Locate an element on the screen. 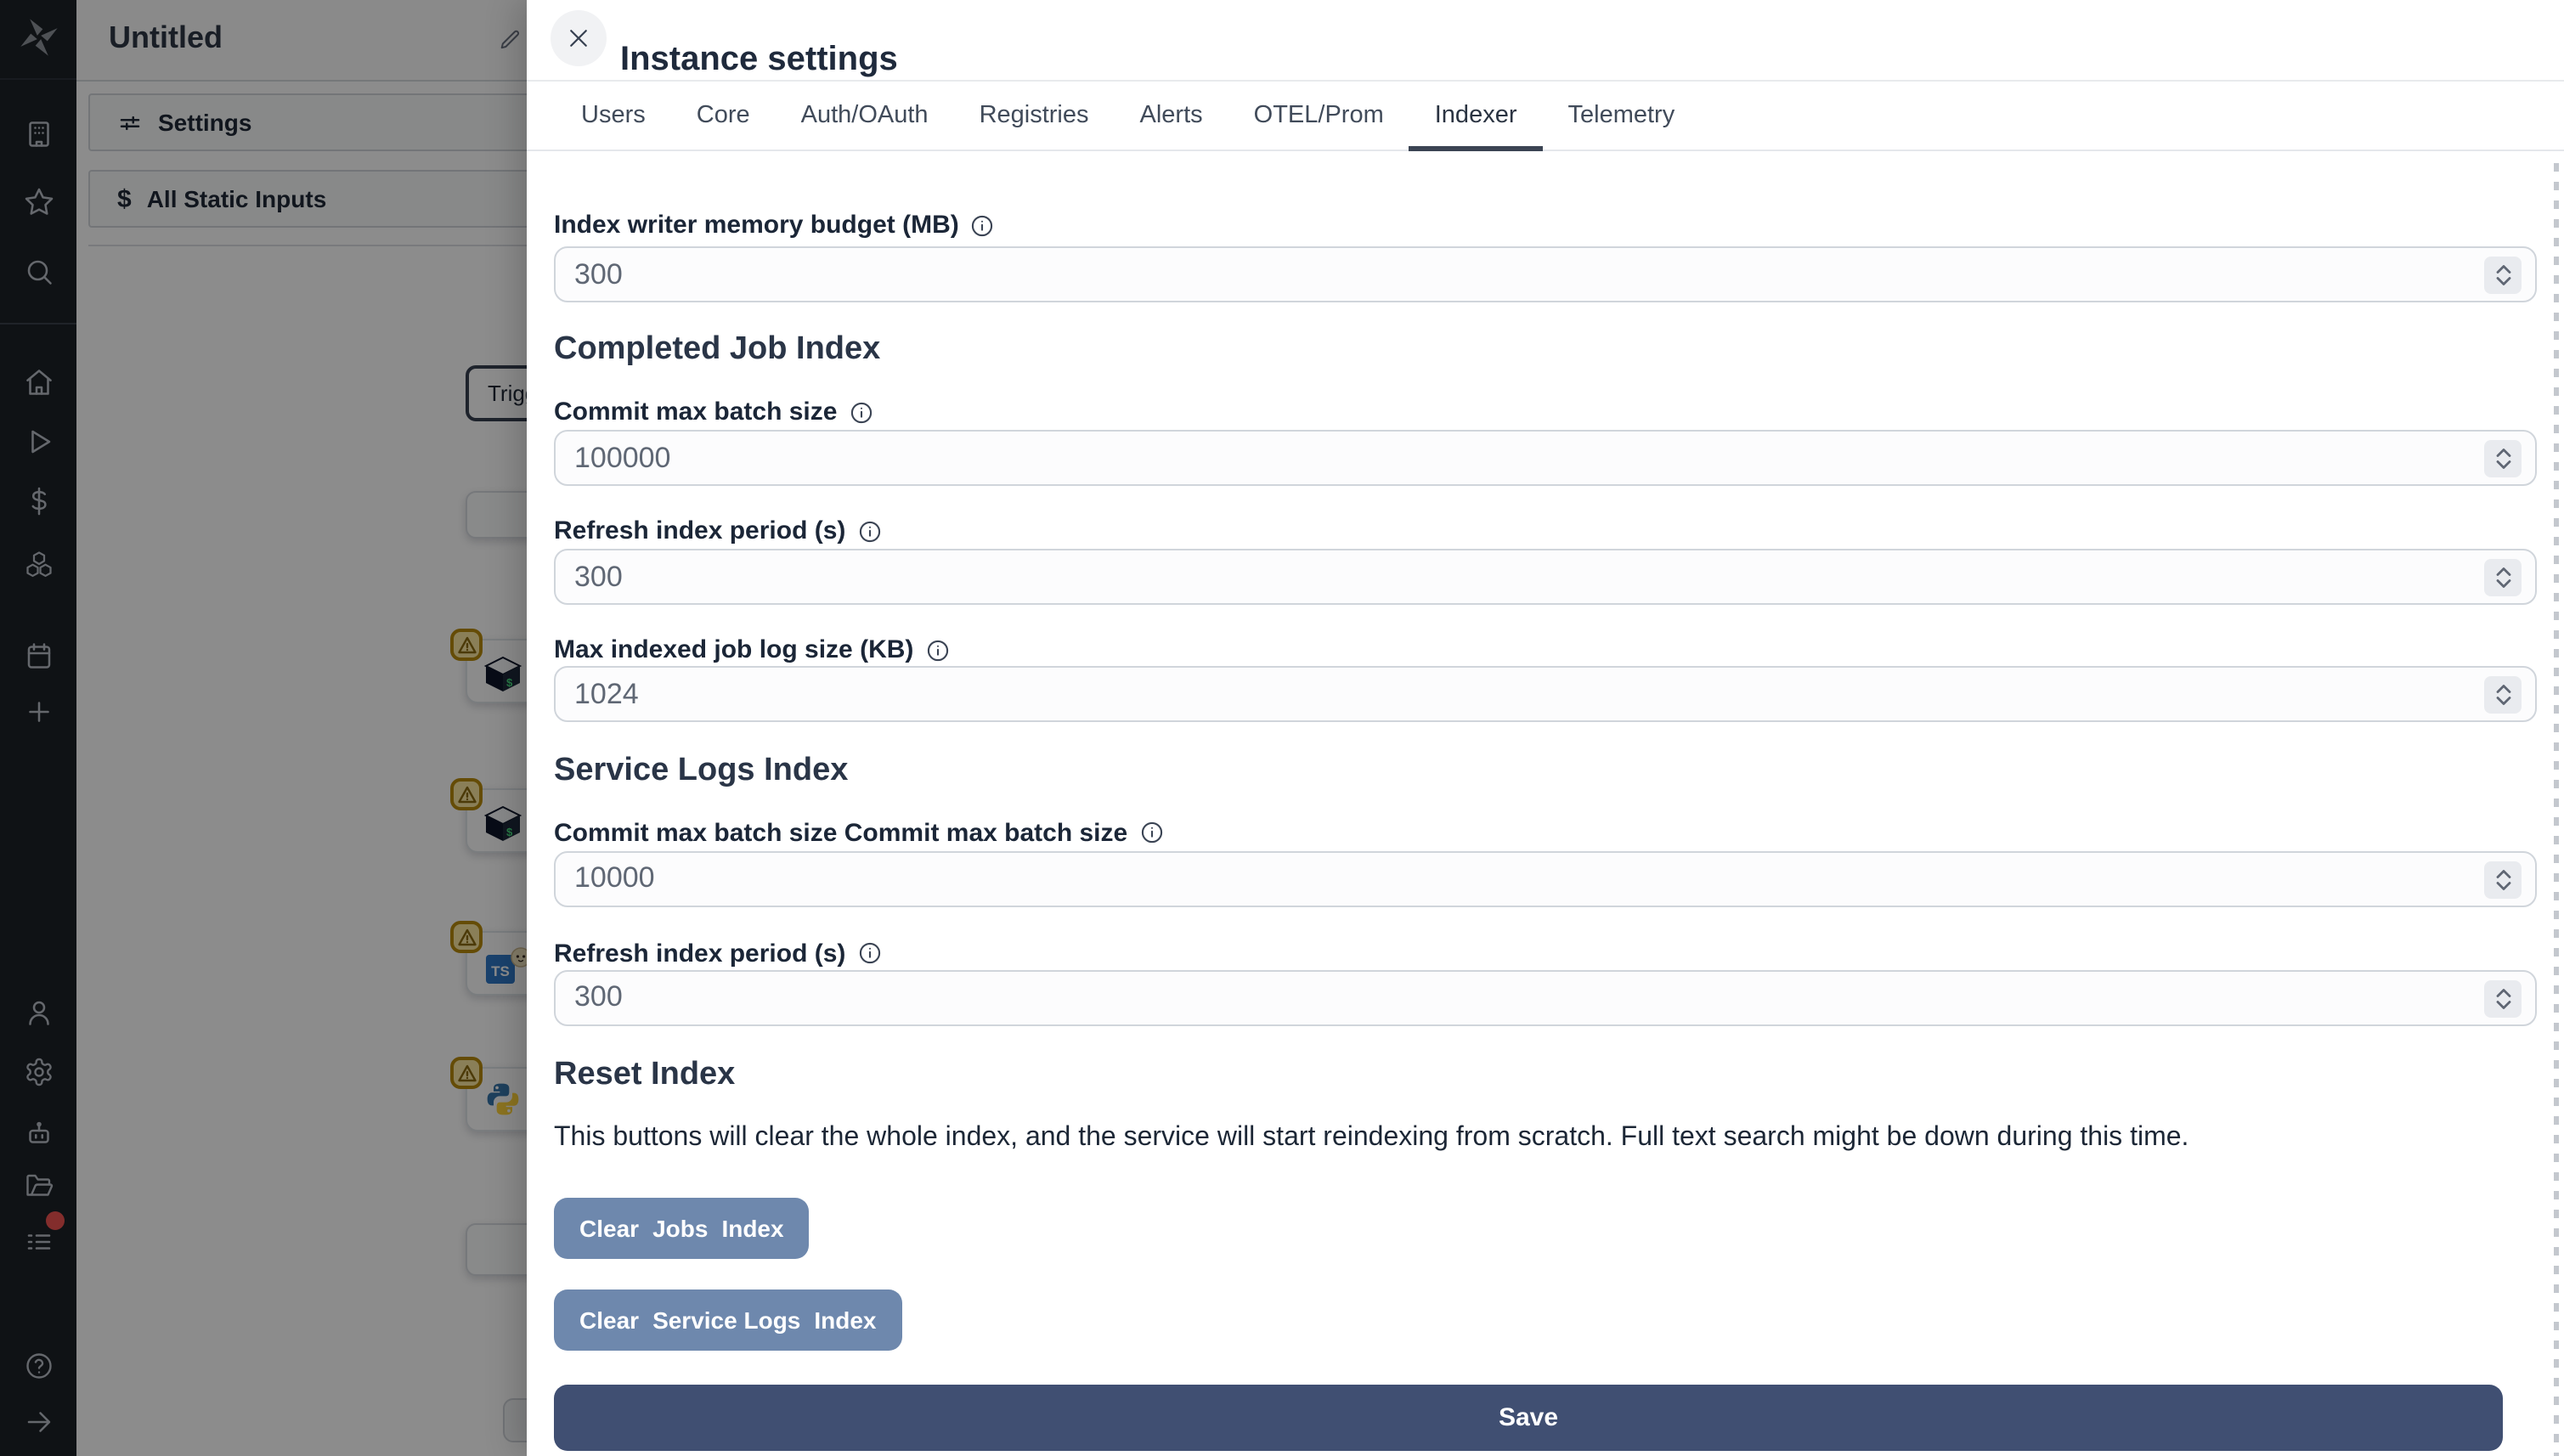  refresh-index-period-label: Refresh index period (s) is located at coordinates (700, 531).